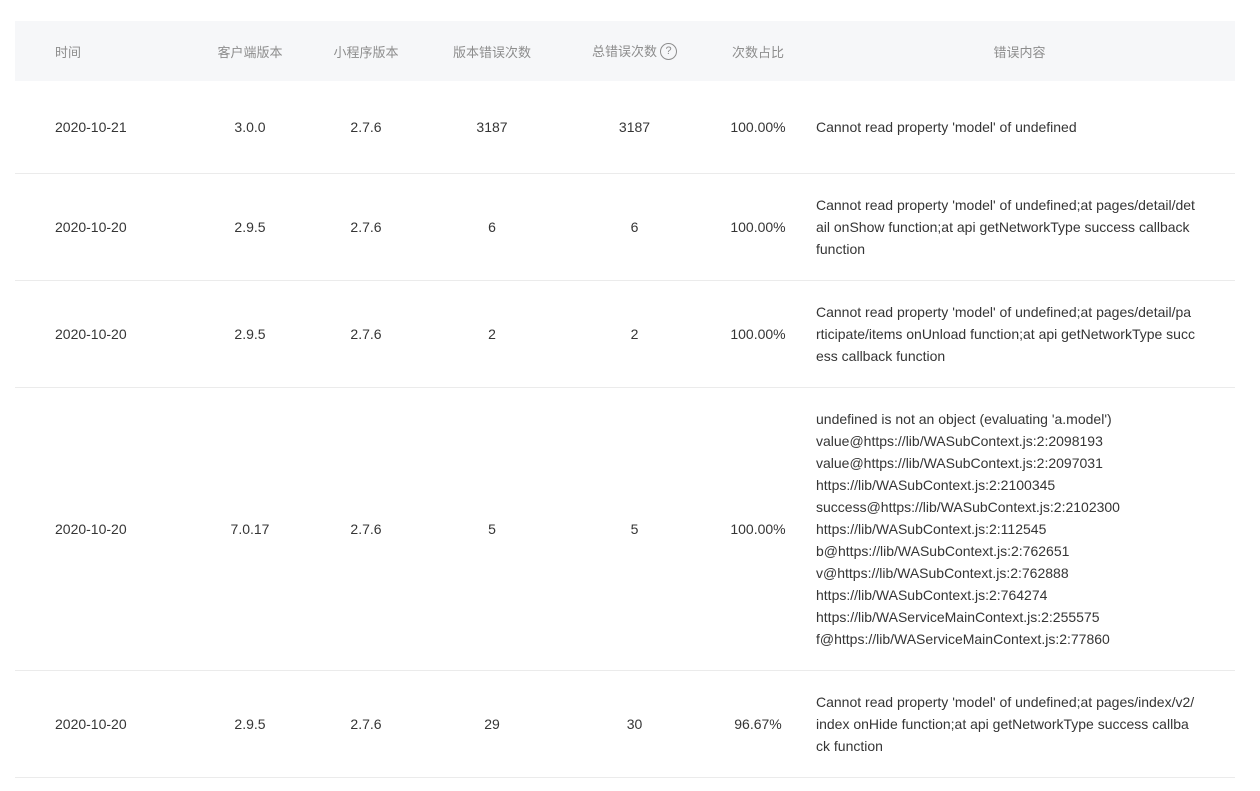  Describe the element at coordinates (634, 127) in the screenshot. I see `cell-total-error-count: 3187` at that location.